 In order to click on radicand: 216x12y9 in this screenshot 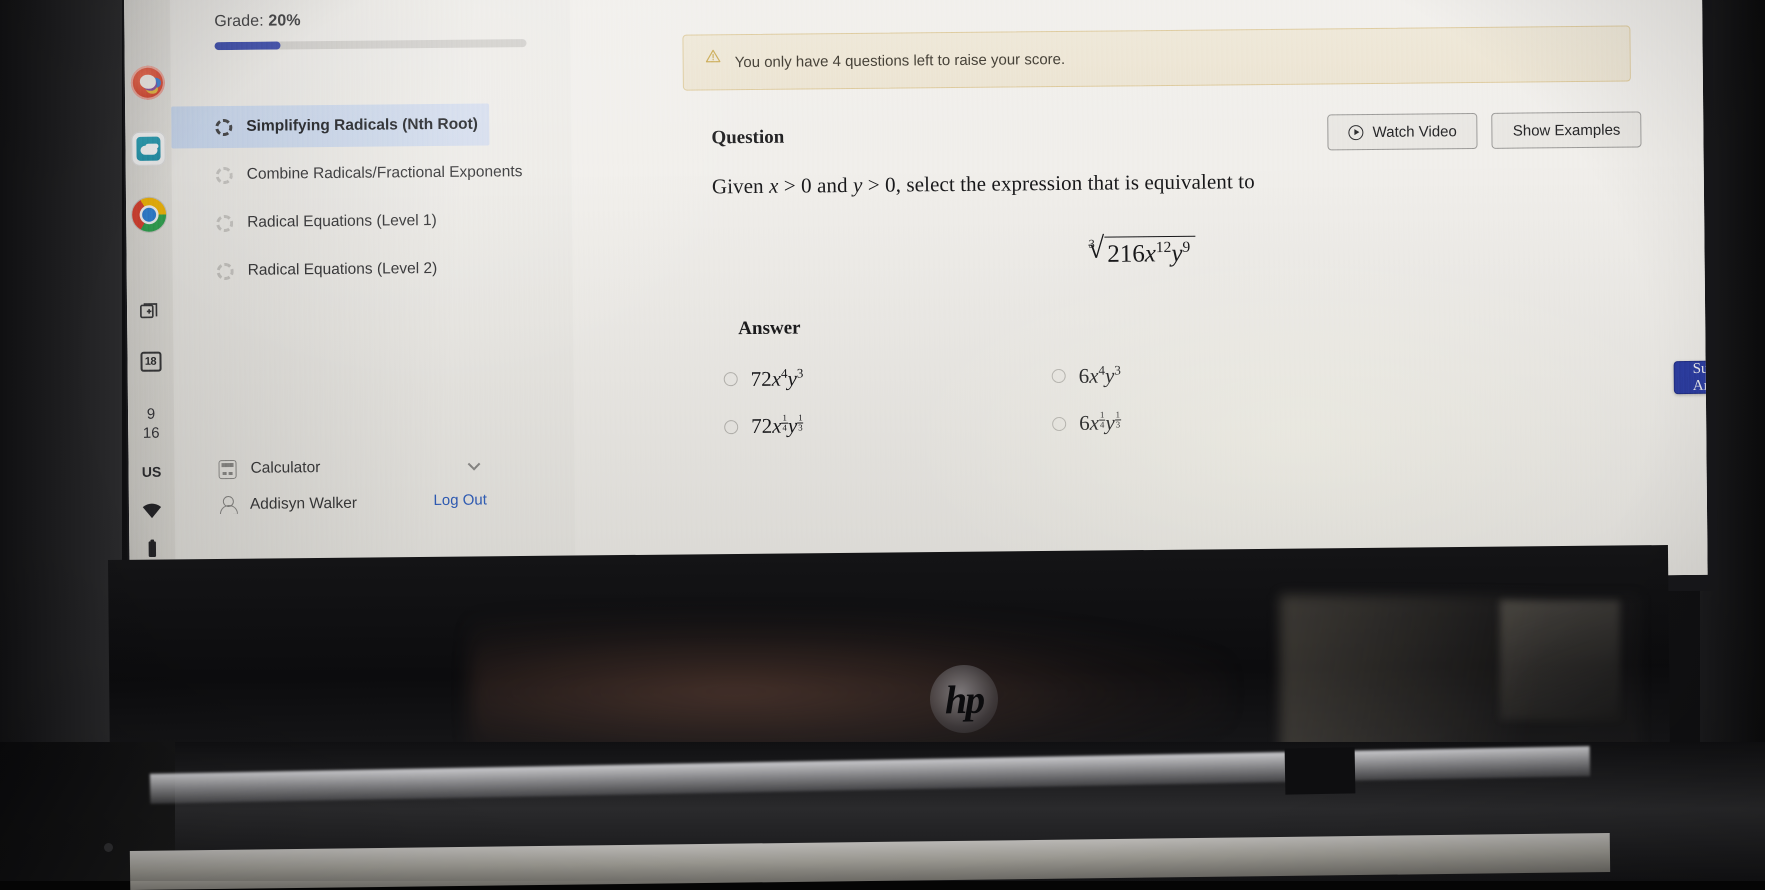, I will do `click(1149, 252)`.